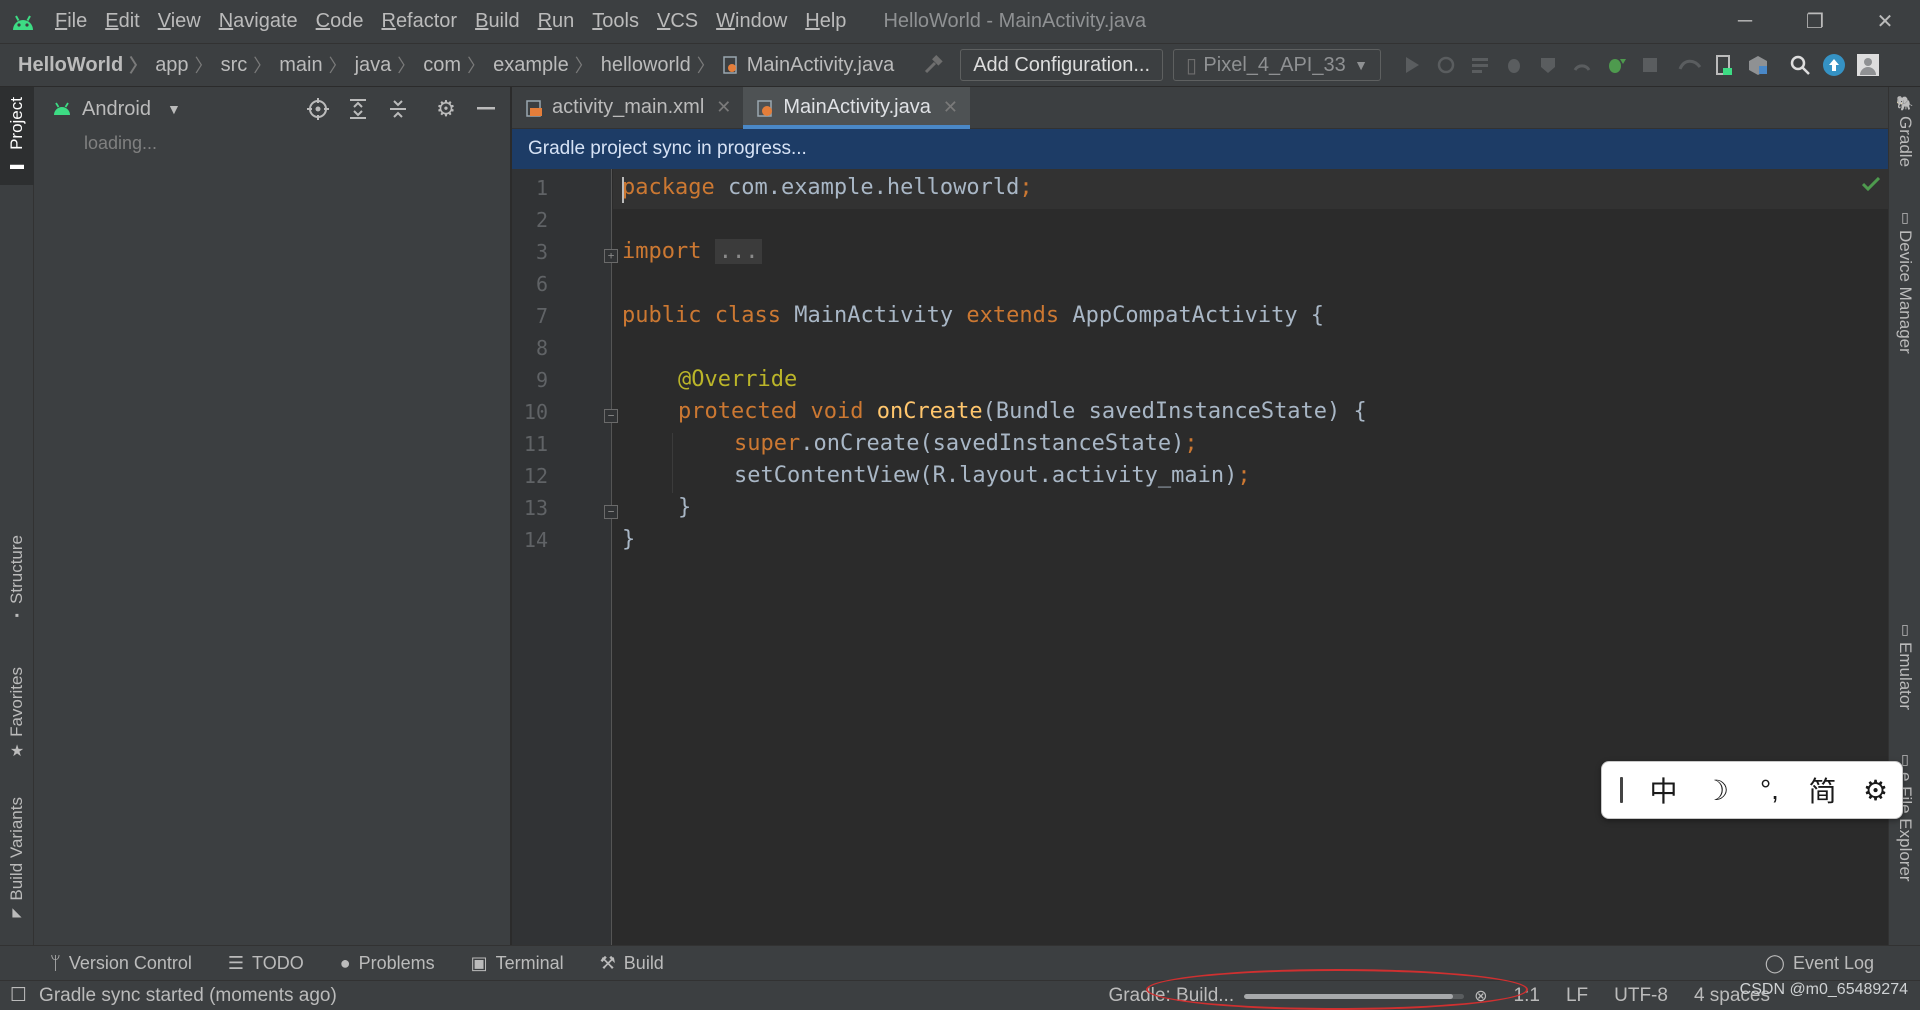  Describe the element at coordinates (1716, 790) in the screenshot. I see `moon-icon: ☽` at that location.